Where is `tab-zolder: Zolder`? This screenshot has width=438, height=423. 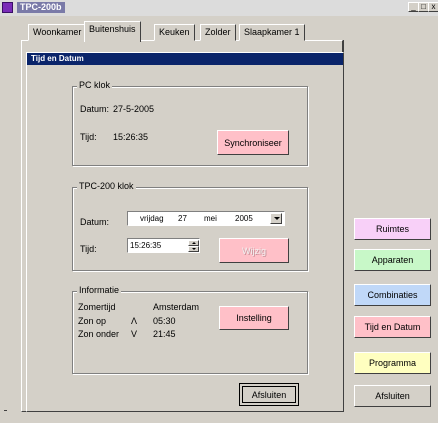 tab-zolder: Zolder is located at coordinates (218, 32).